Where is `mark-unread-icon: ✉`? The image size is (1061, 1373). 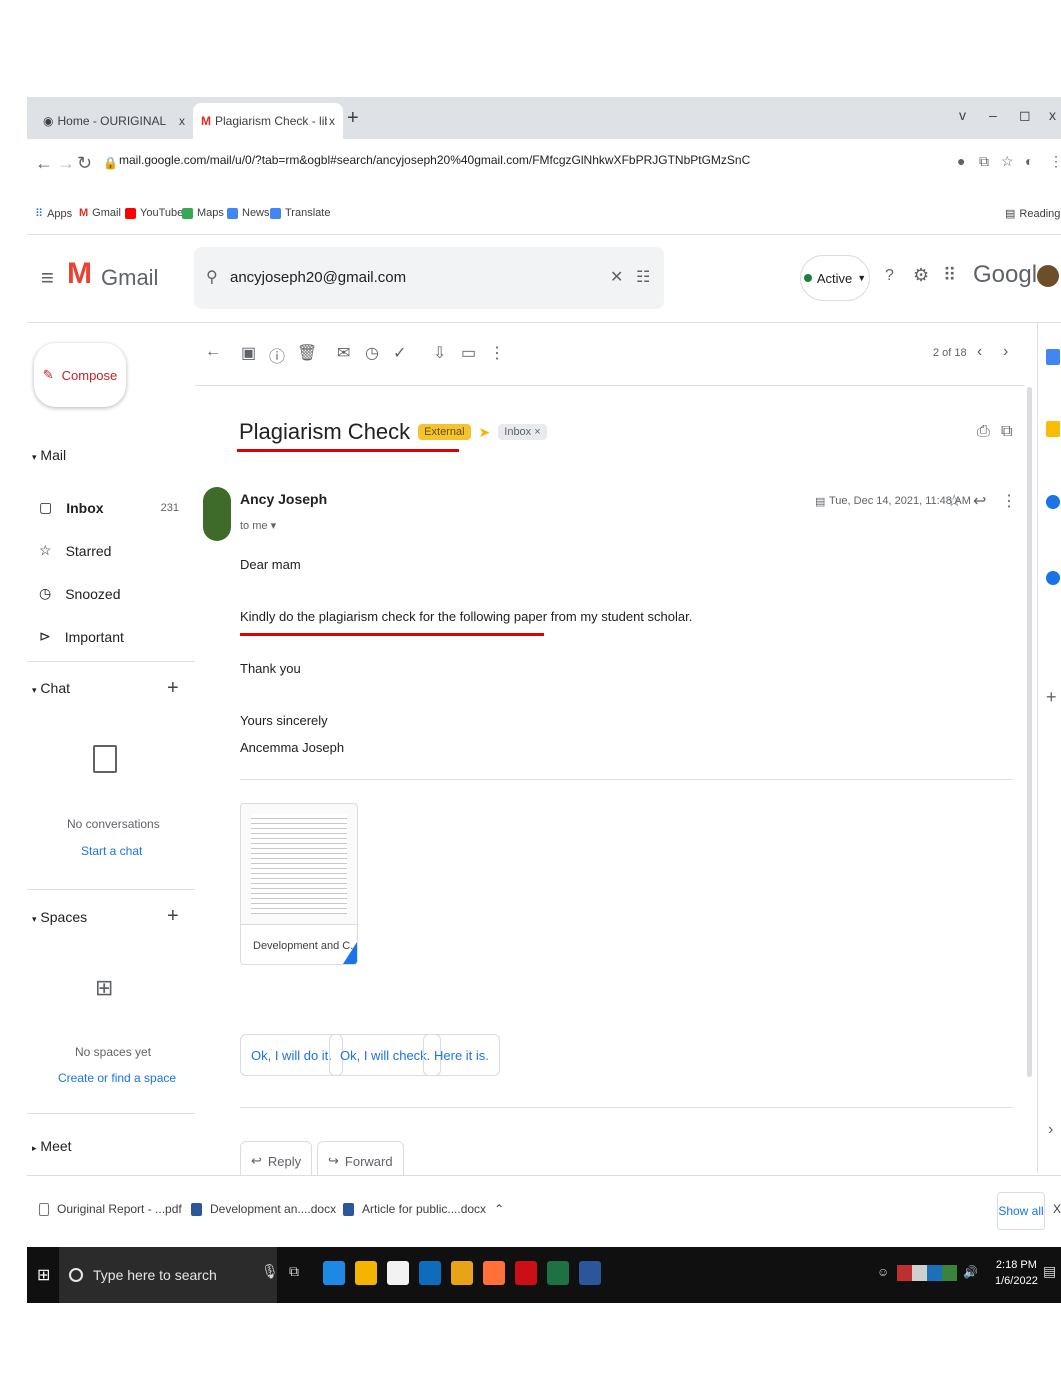
mark-unread-icon: ✉ is located at coordinates (343, 353).